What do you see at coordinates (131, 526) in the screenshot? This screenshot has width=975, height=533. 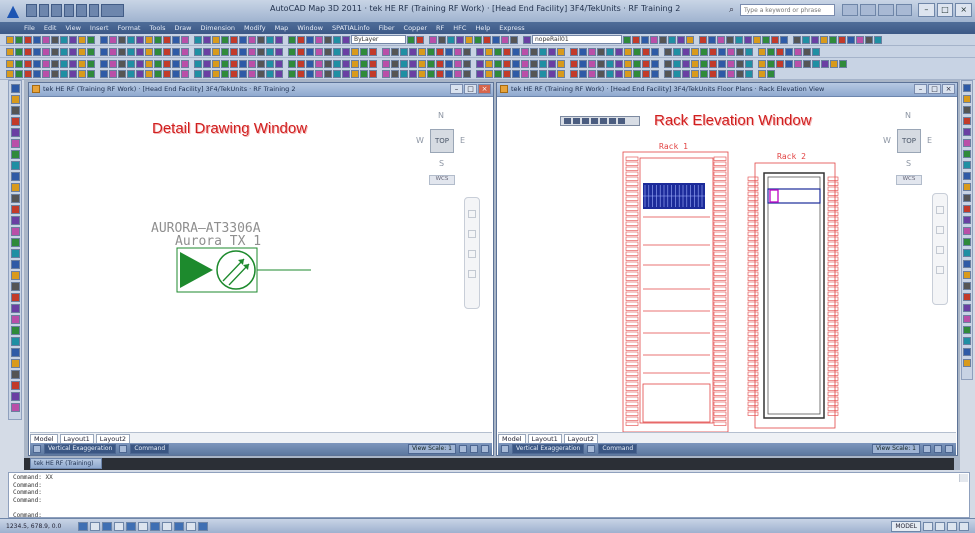 I see `osnap-toggle` at bounding box center [131, 526].